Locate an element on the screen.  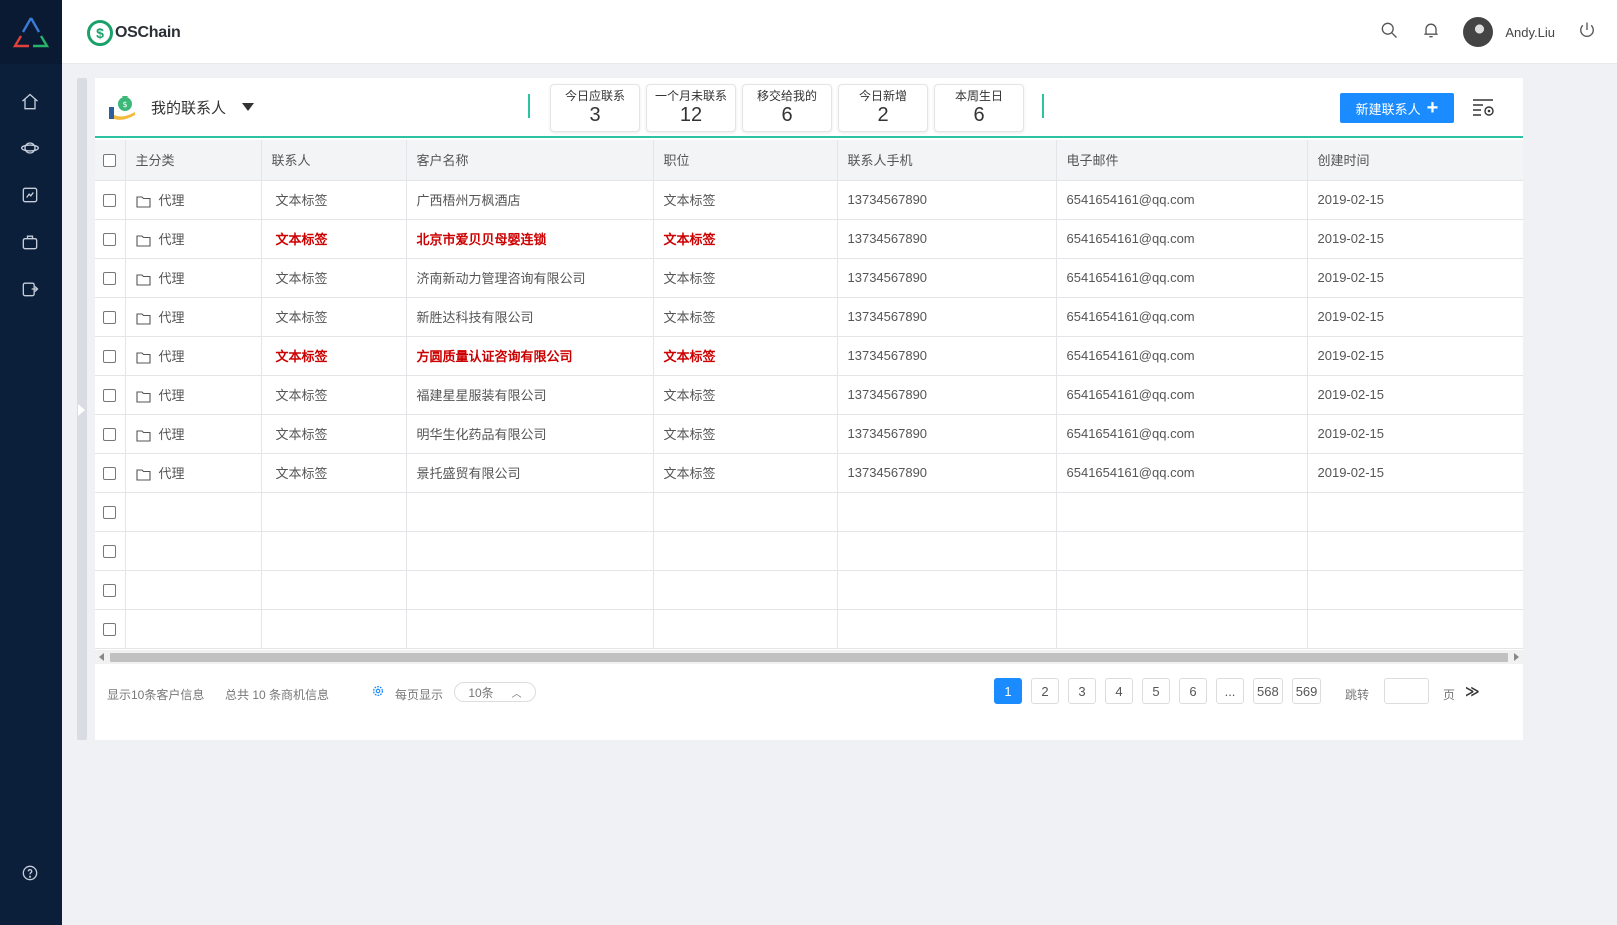
phone-cell: 13734567890 is located at coordinates (947, 395).